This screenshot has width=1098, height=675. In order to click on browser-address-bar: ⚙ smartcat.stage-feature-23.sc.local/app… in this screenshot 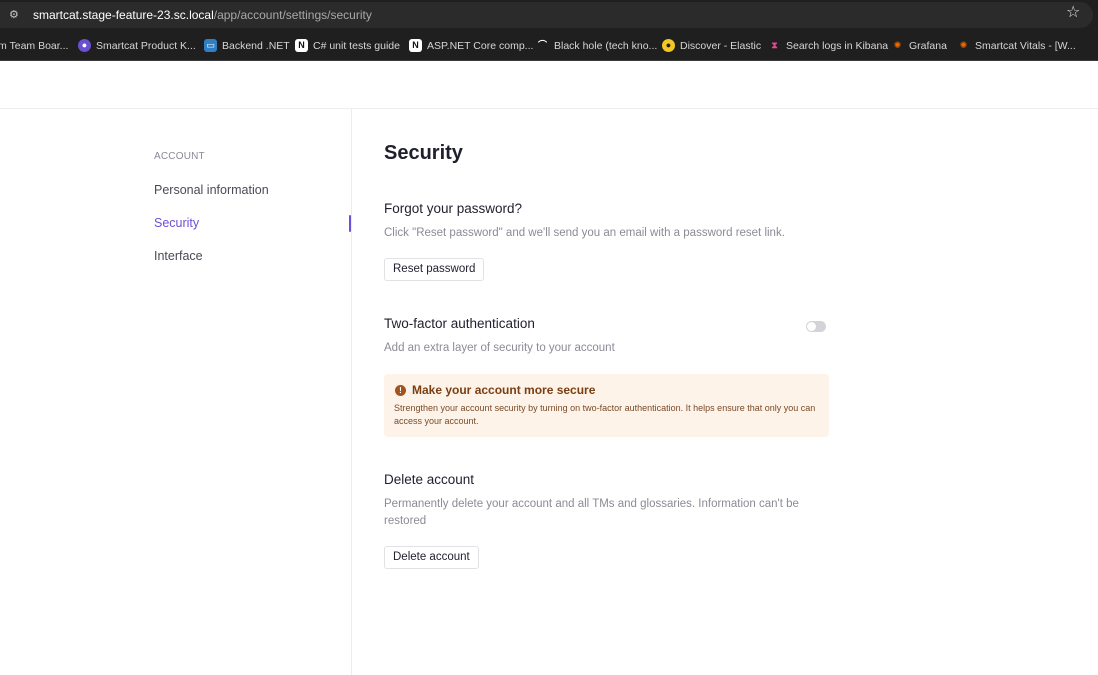, I will do `click(549, 15)`.